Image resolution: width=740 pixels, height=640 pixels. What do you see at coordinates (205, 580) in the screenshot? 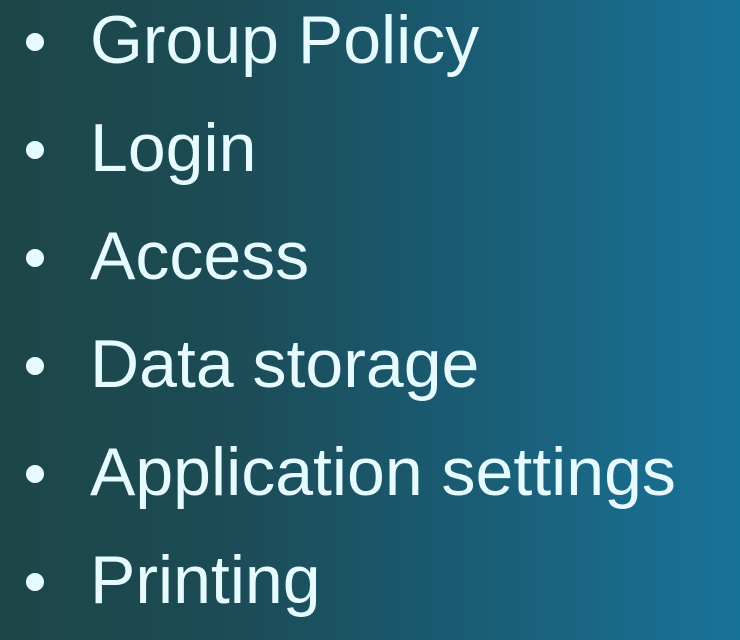
I see `bullet-text: Printing` at bounding box center [205, 580].